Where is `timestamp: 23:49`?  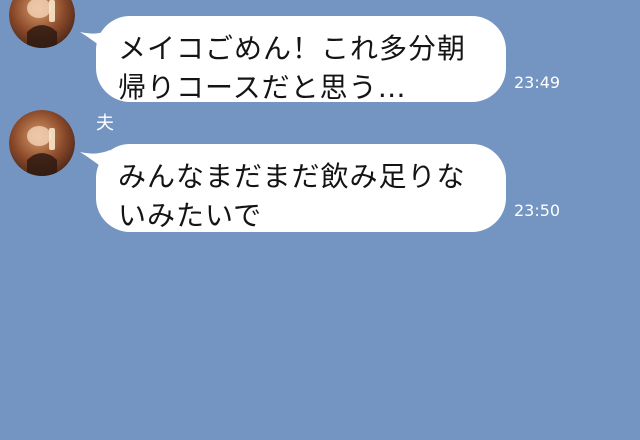
timestamp: 23:49 is located at coordinates (537, 82).